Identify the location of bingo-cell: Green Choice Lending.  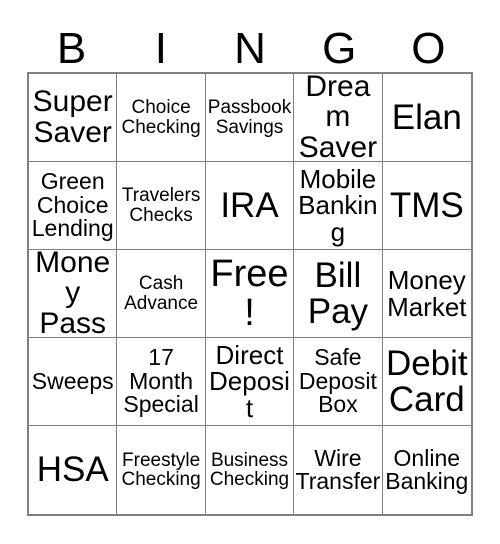
(73, 206).